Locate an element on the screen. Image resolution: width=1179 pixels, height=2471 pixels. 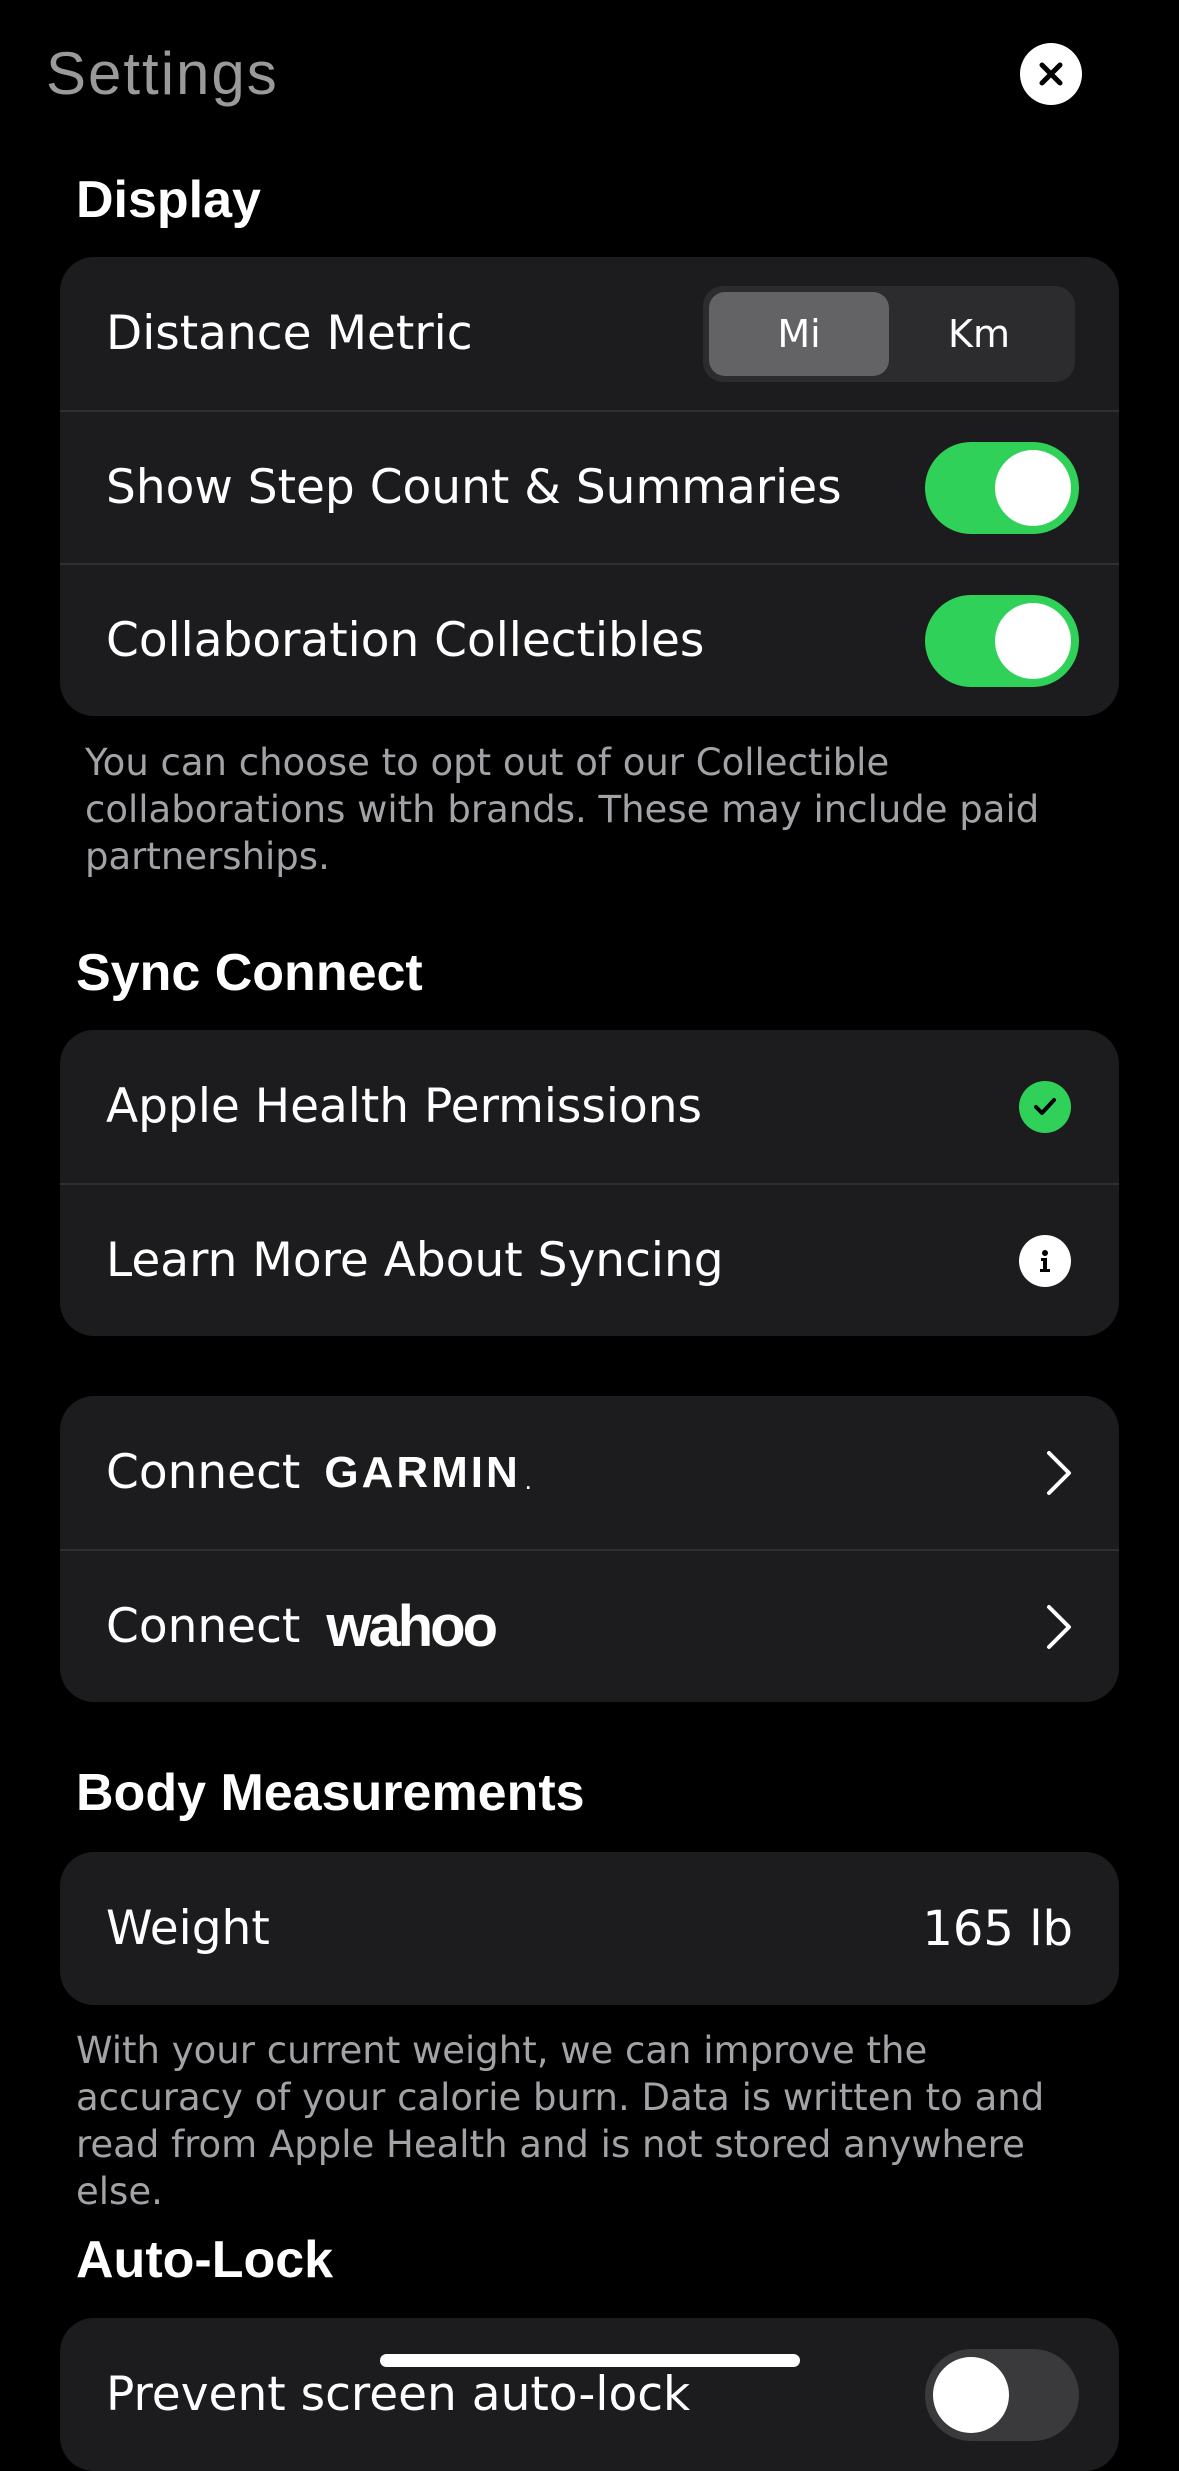
weight-row: Weight 165 lb is located at coordinates (589, 1928).